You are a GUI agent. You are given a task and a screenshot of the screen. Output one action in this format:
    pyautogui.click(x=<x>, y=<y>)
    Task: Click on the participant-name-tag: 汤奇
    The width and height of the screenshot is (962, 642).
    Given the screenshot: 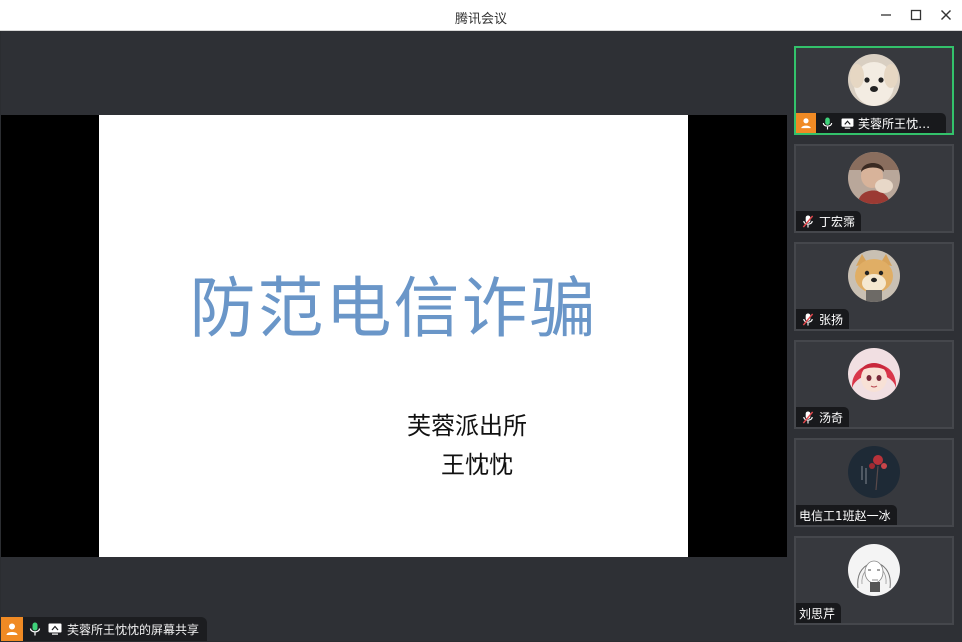 What is the action you would take?
    pyautogui.click(x=823, y=417)
    